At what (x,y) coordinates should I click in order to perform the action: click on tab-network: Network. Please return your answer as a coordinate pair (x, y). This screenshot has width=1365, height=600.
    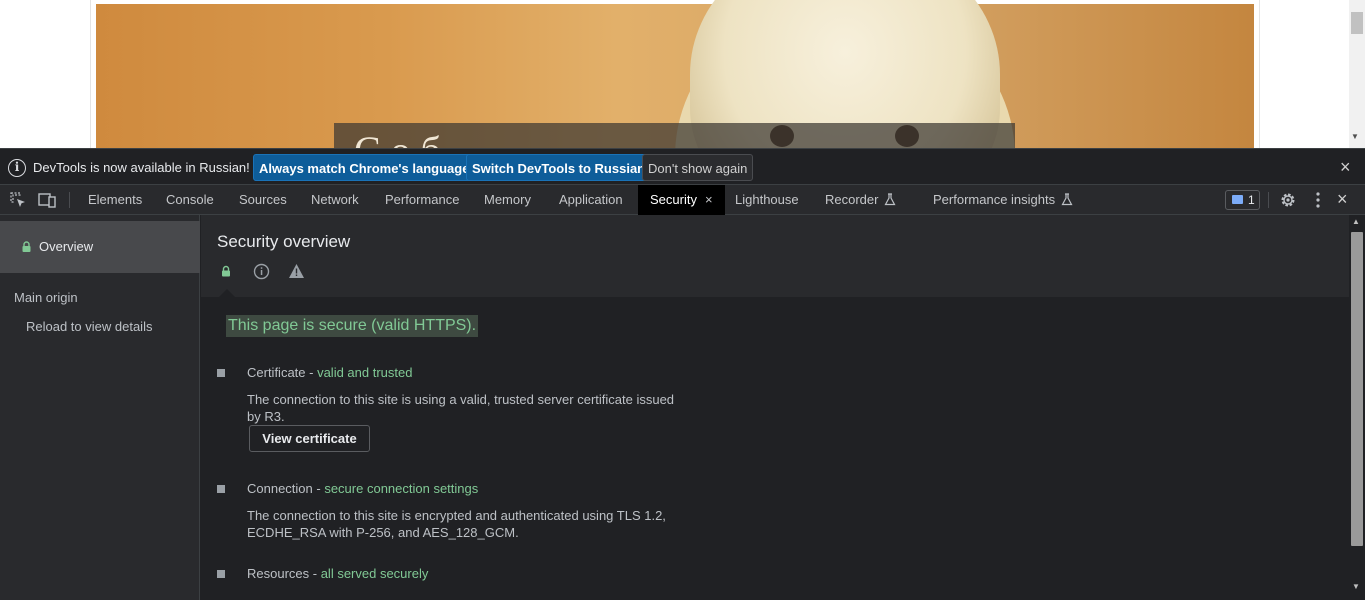
    Looking at the image, I should click on (335, 200).